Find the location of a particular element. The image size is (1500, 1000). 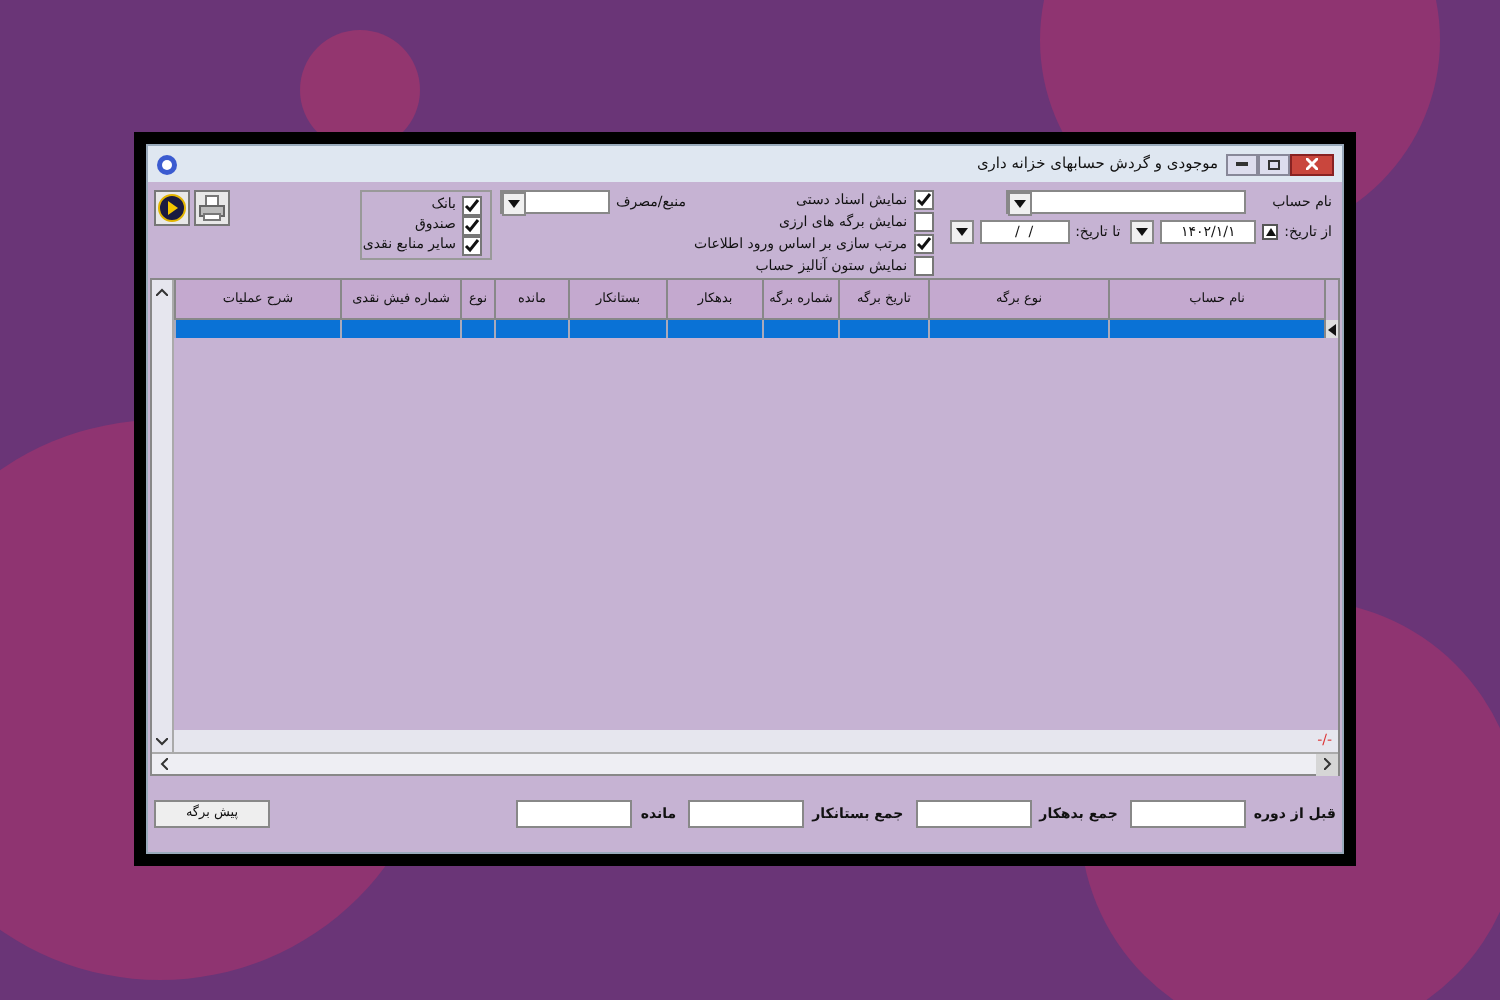

up-triangle-icon is located at coordinates (1270, 232).